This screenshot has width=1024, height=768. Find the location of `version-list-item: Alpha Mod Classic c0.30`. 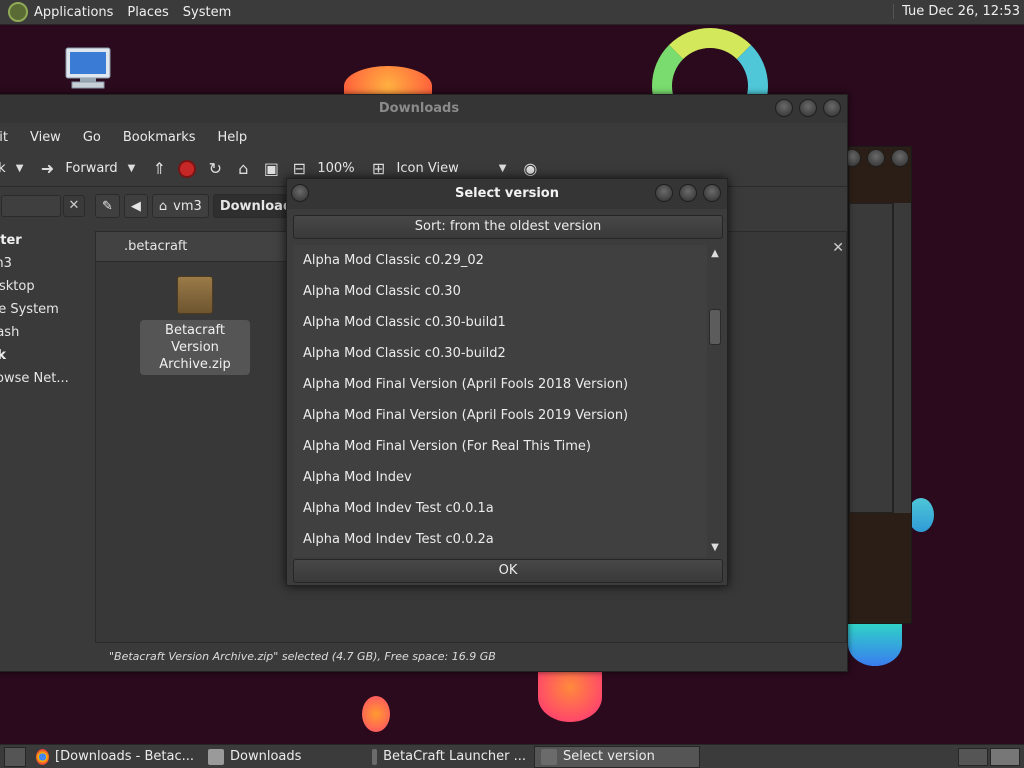

version-list-item: Alpha Mod Classic c0.30 is located at coordinates (500, 291).